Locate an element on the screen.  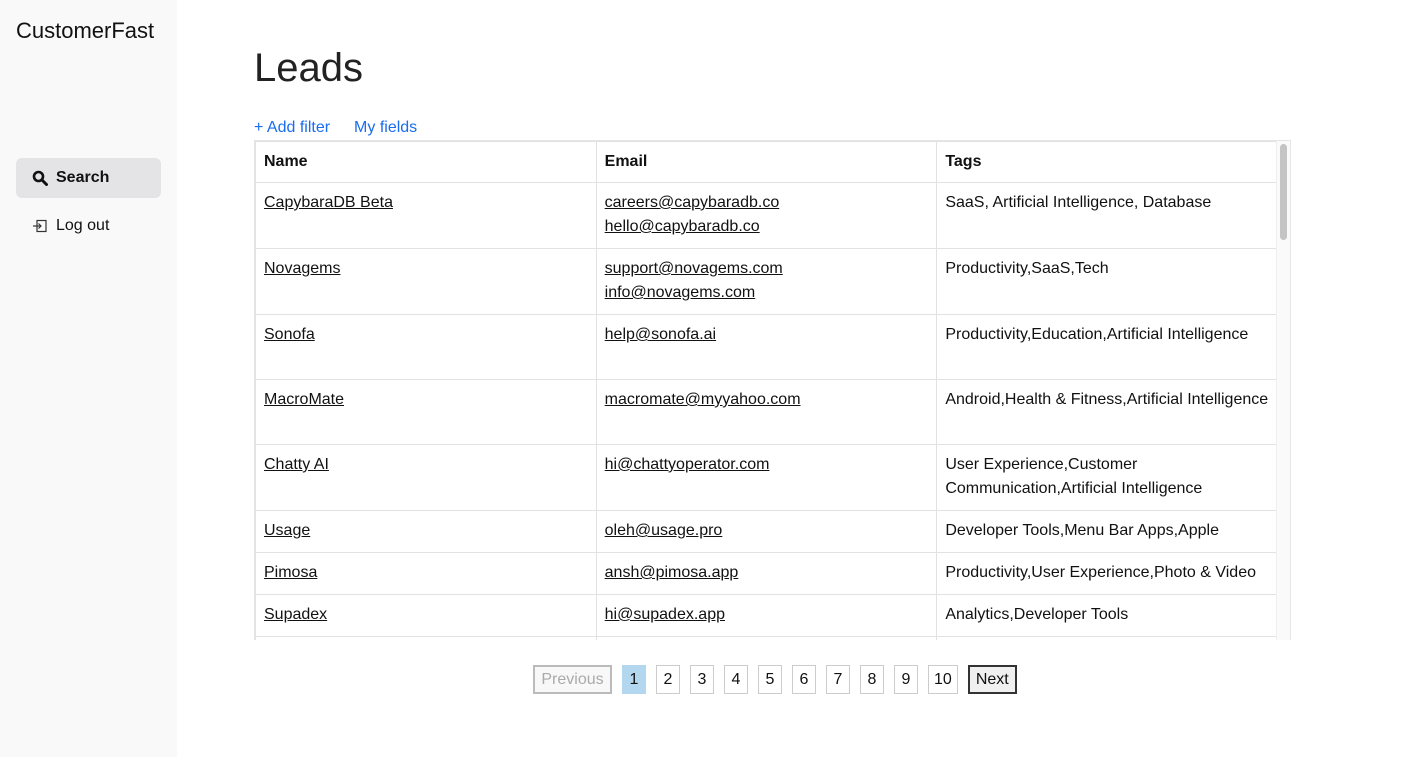
sidebar-item-search: Search is located at coordinates (88, 178).